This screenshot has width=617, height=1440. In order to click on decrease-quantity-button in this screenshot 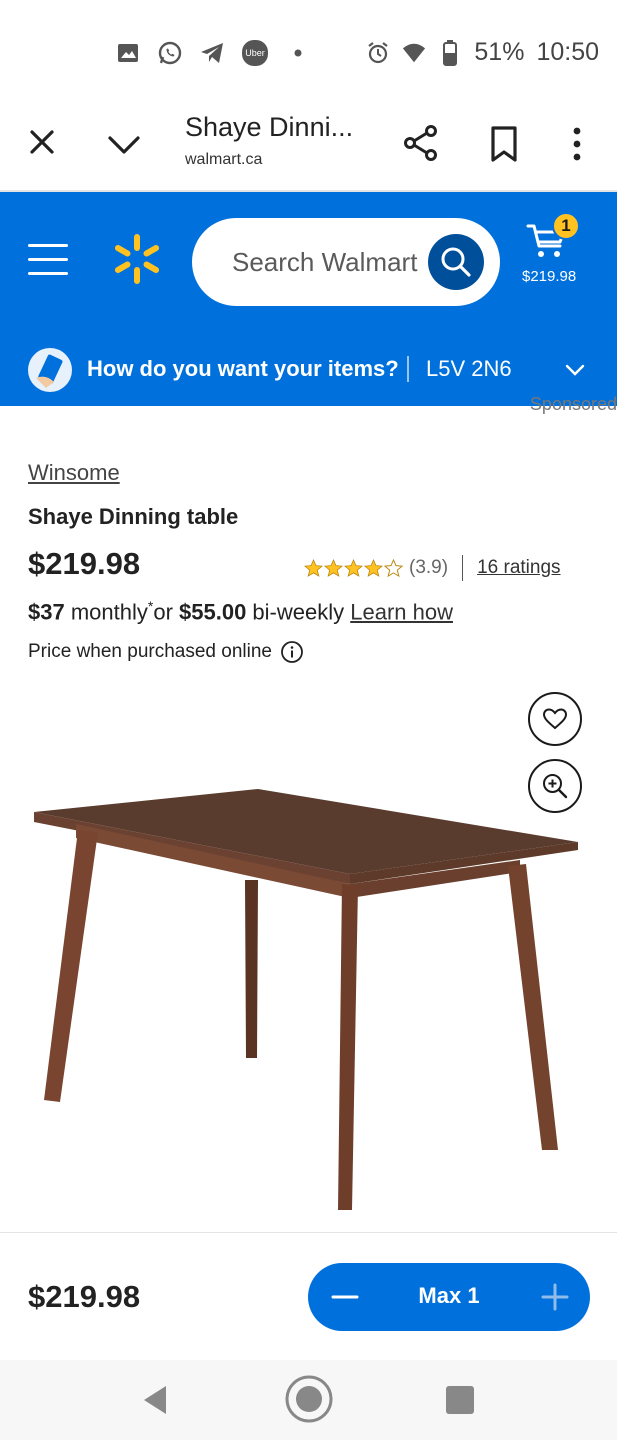, I will do `click(345, 1297)`.